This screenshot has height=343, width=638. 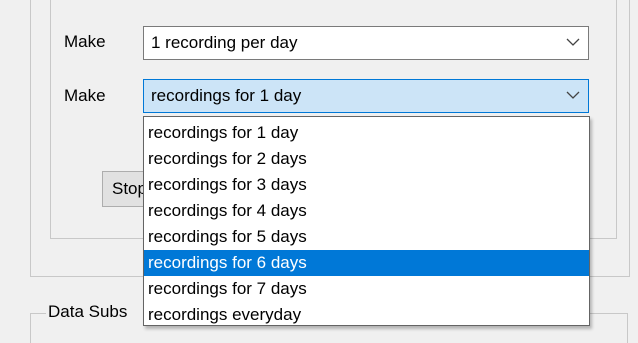 What do you see at coordinates (366, 315) in the screenshot?
I see `dropdown-option: recordings everyday` at bounding box center [366, 315].